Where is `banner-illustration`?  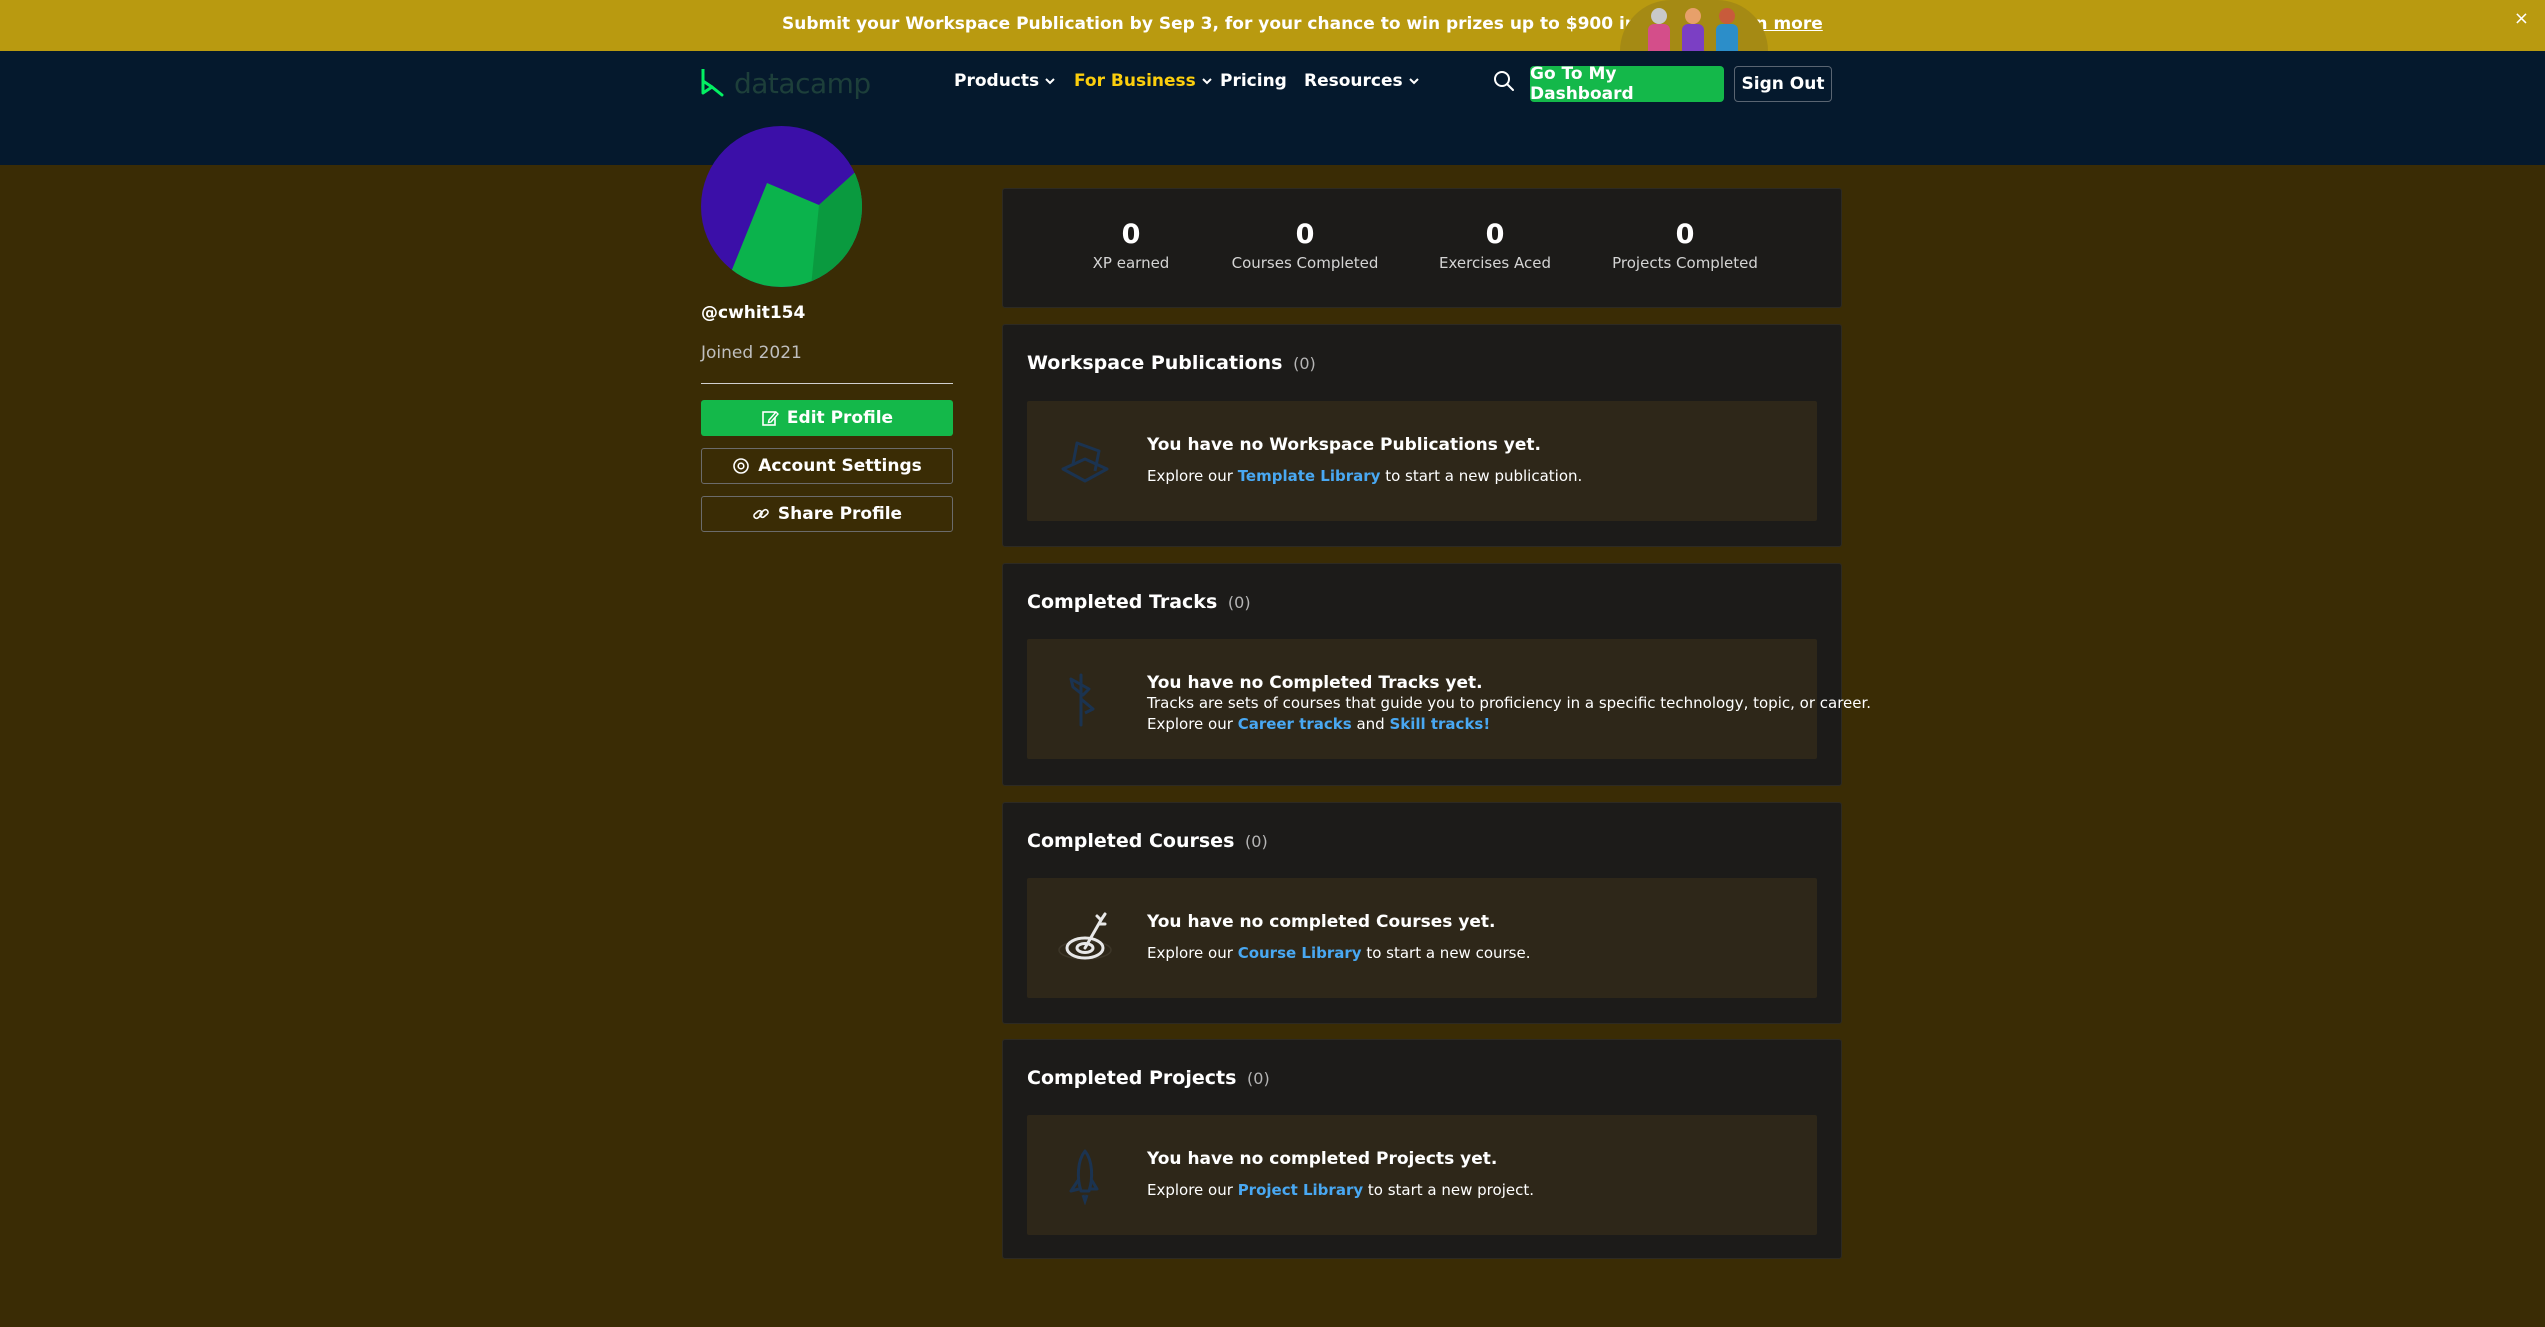
banner-illustration is located at coordinates (1694, 25).